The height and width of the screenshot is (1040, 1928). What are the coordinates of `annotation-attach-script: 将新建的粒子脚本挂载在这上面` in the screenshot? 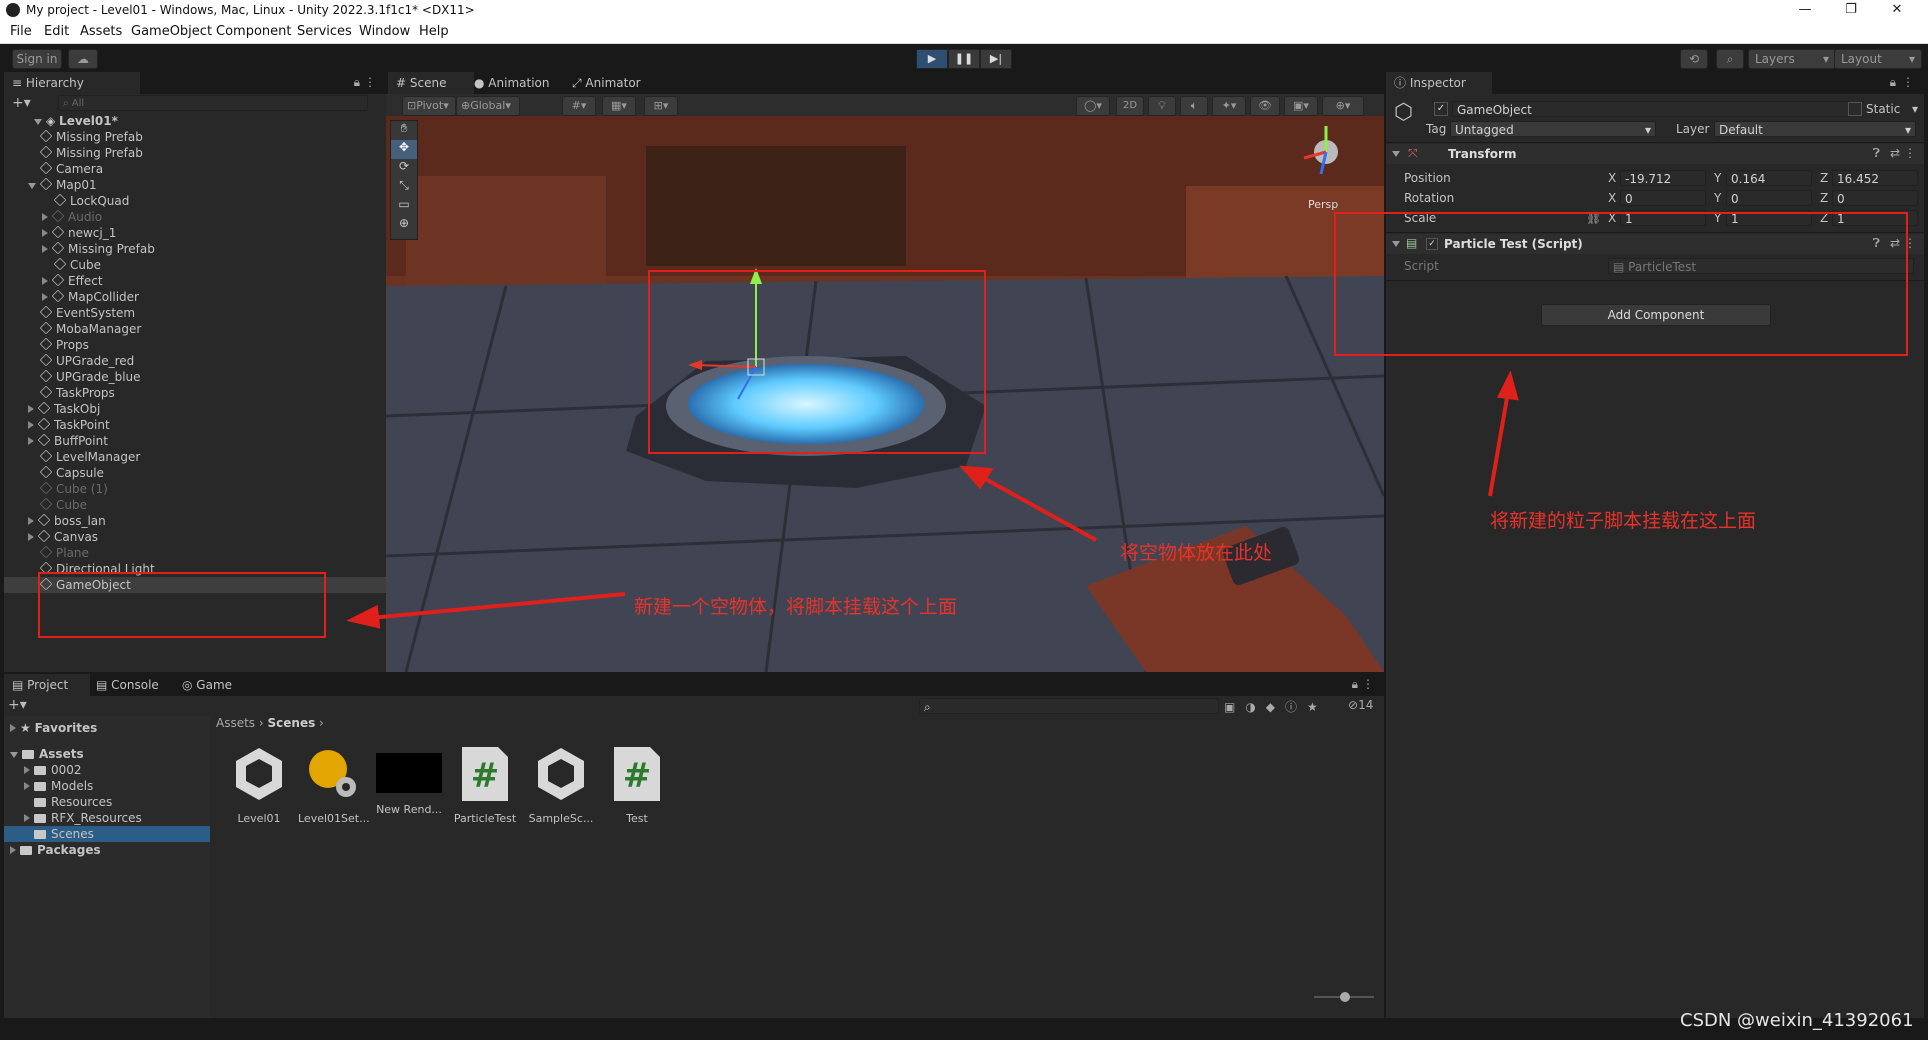 It's located at (1623, 521).